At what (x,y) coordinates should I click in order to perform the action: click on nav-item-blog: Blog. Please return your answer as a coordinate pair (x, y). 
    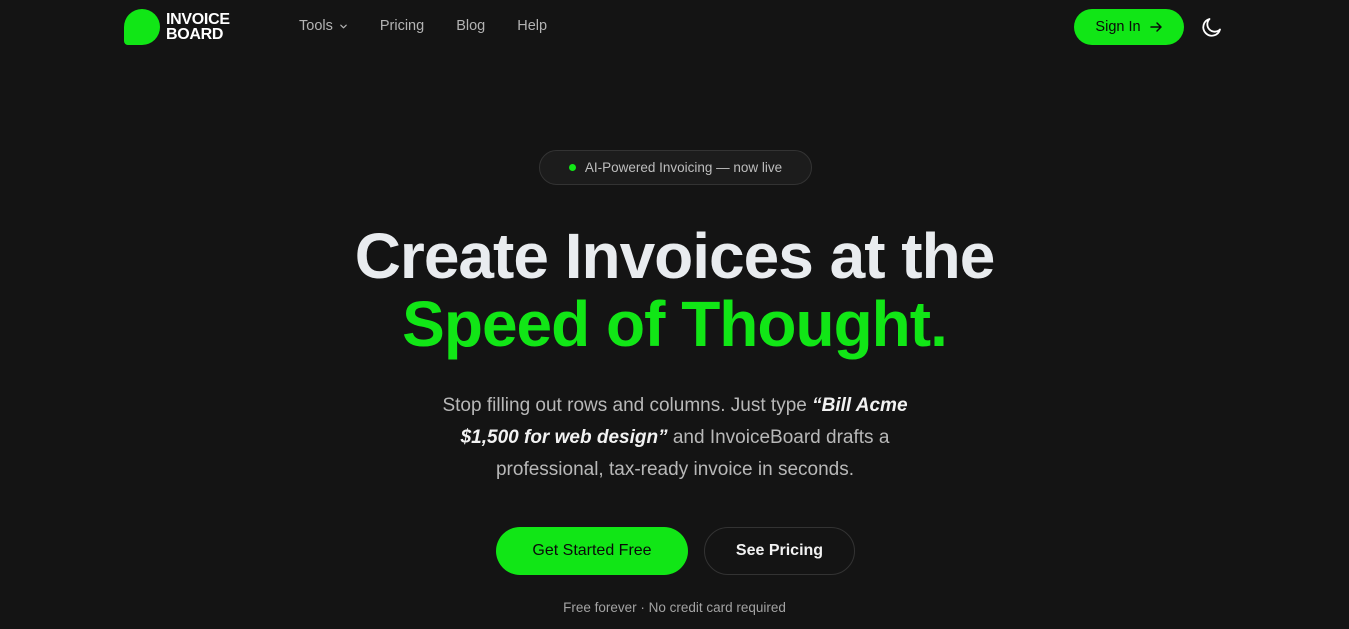
    Looking at the image, I should click on (470, 26).